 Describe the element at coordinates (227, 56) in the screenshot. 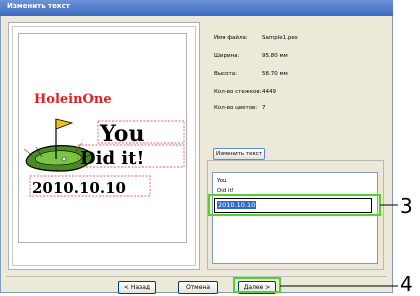

I see `info-label-width: Ширина:` at that location.